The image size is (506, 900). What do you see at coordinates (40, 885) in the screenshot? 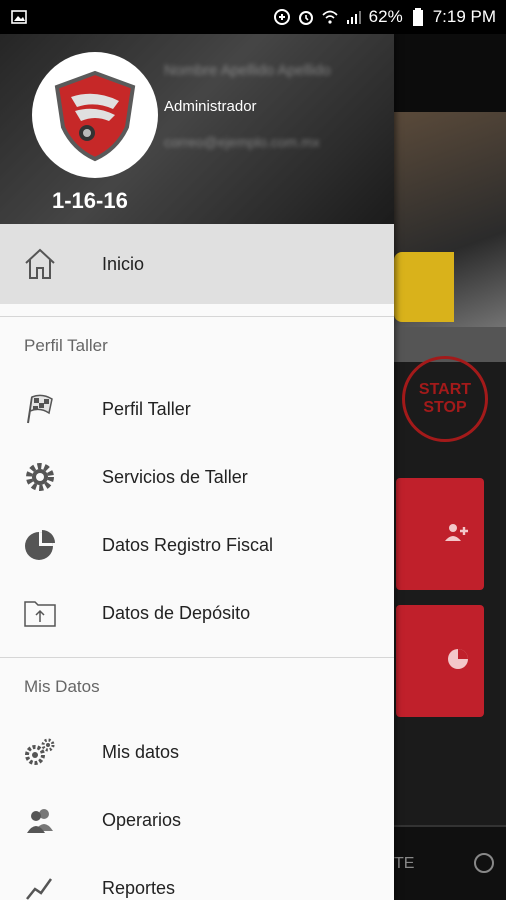
I see `chart-line-icon` at bounding box center [40, 885].